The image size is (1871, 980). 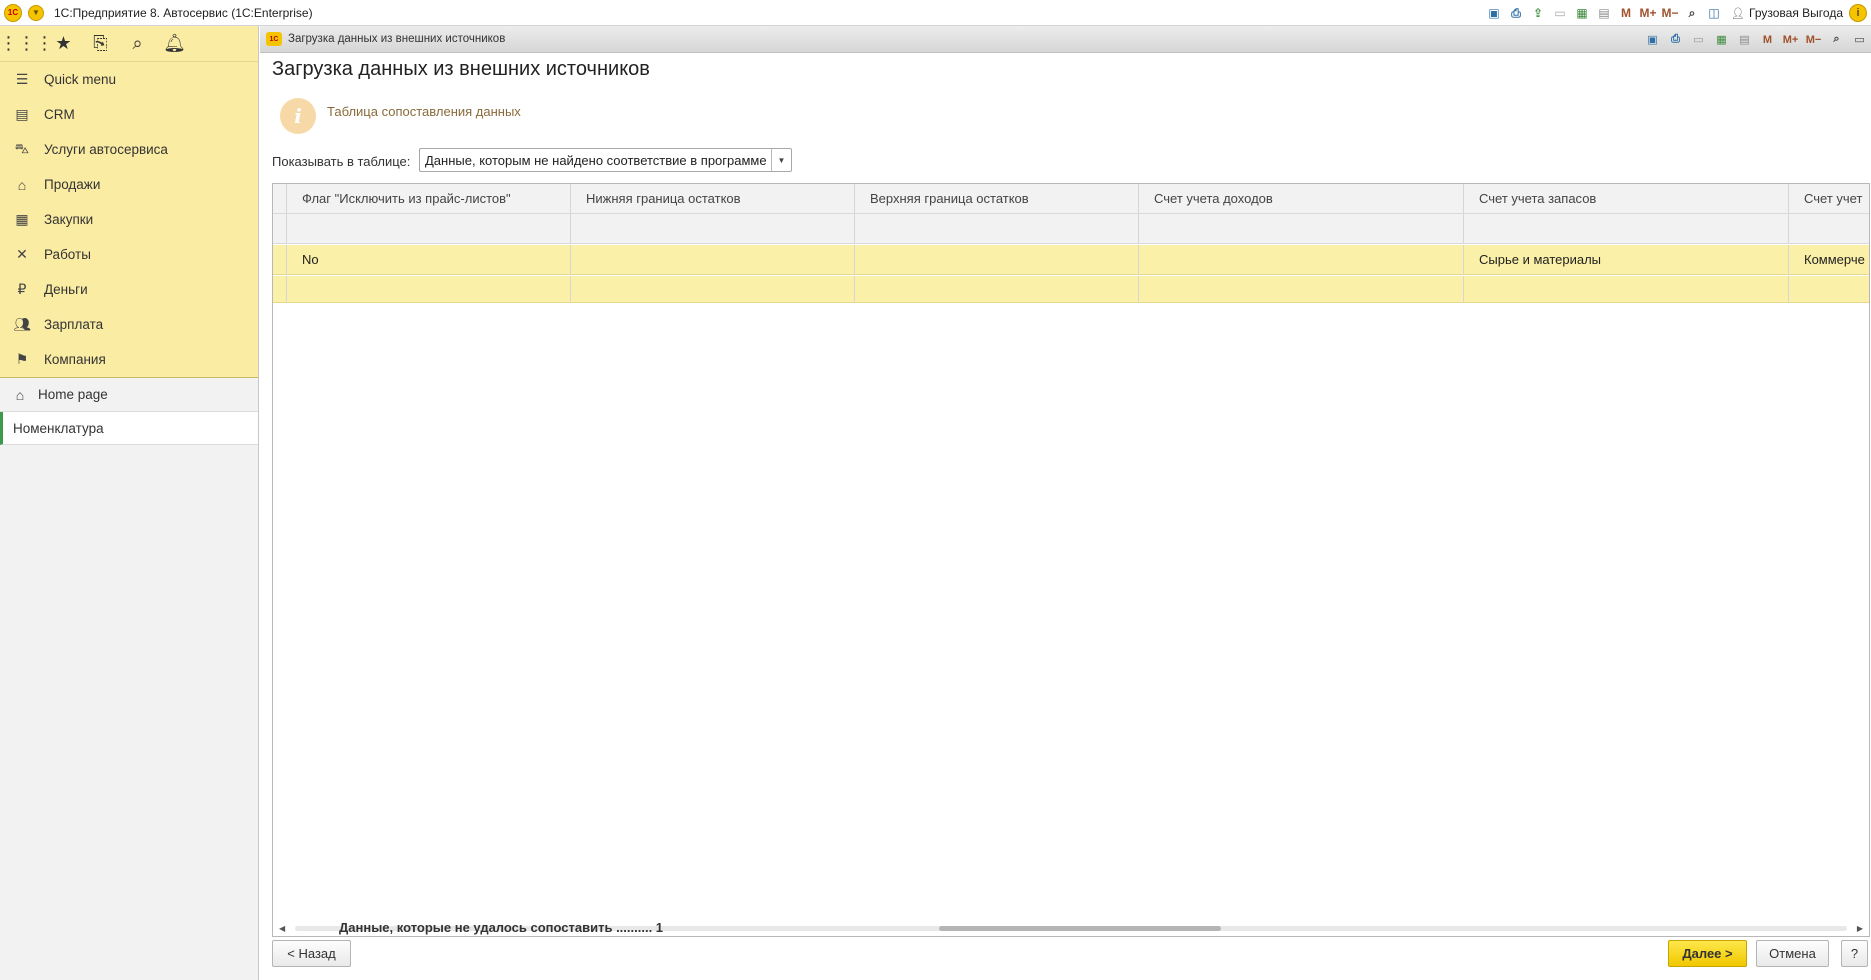 I want to click on section-company: ⚑ Компания, so click(x=129, y=359).